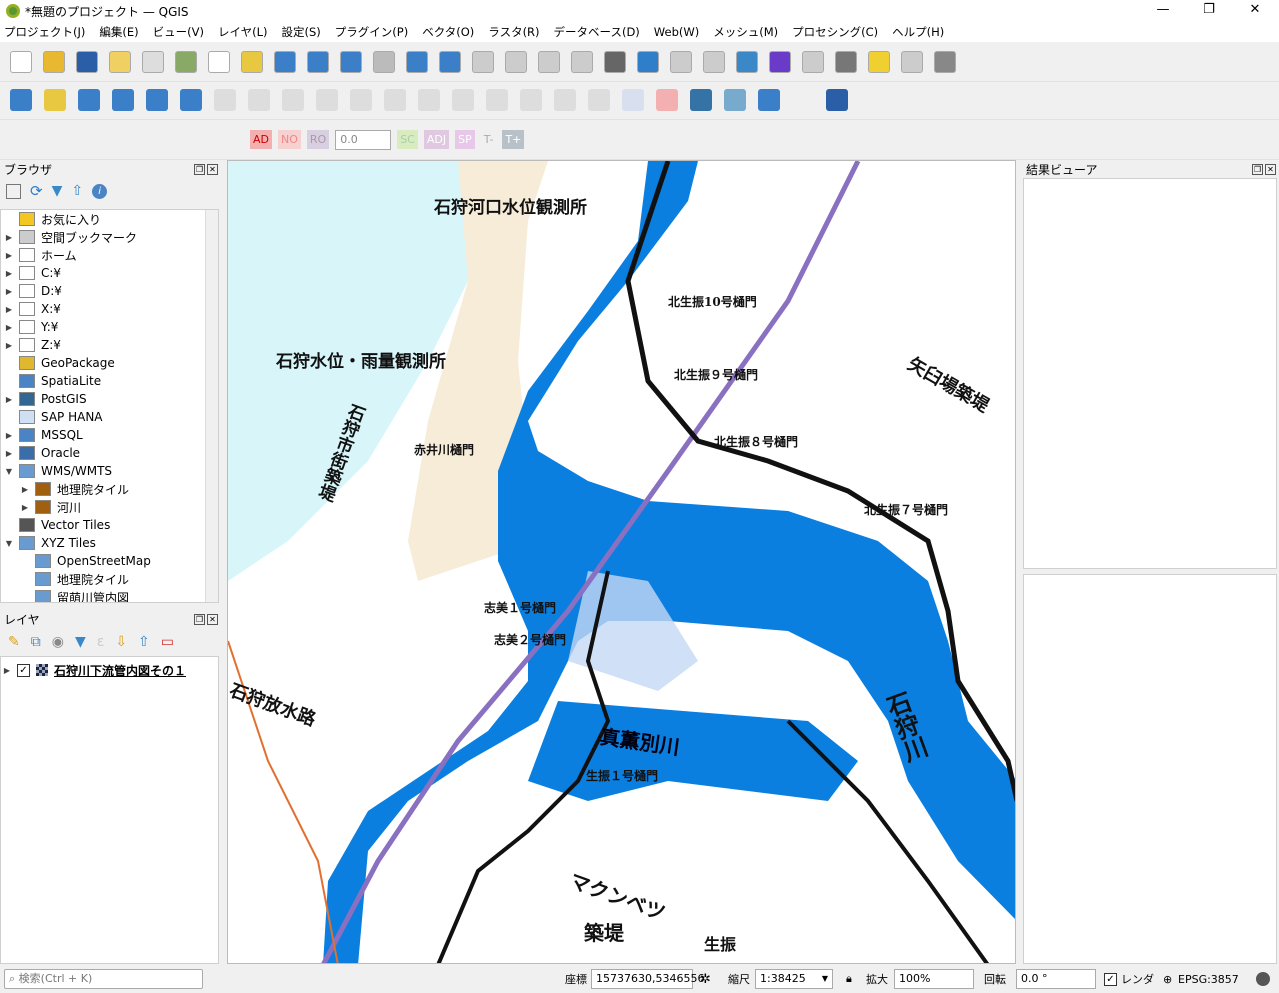 This screenshot has width=1279, height=993. I want to click on redo-icon, so click(531, 99).